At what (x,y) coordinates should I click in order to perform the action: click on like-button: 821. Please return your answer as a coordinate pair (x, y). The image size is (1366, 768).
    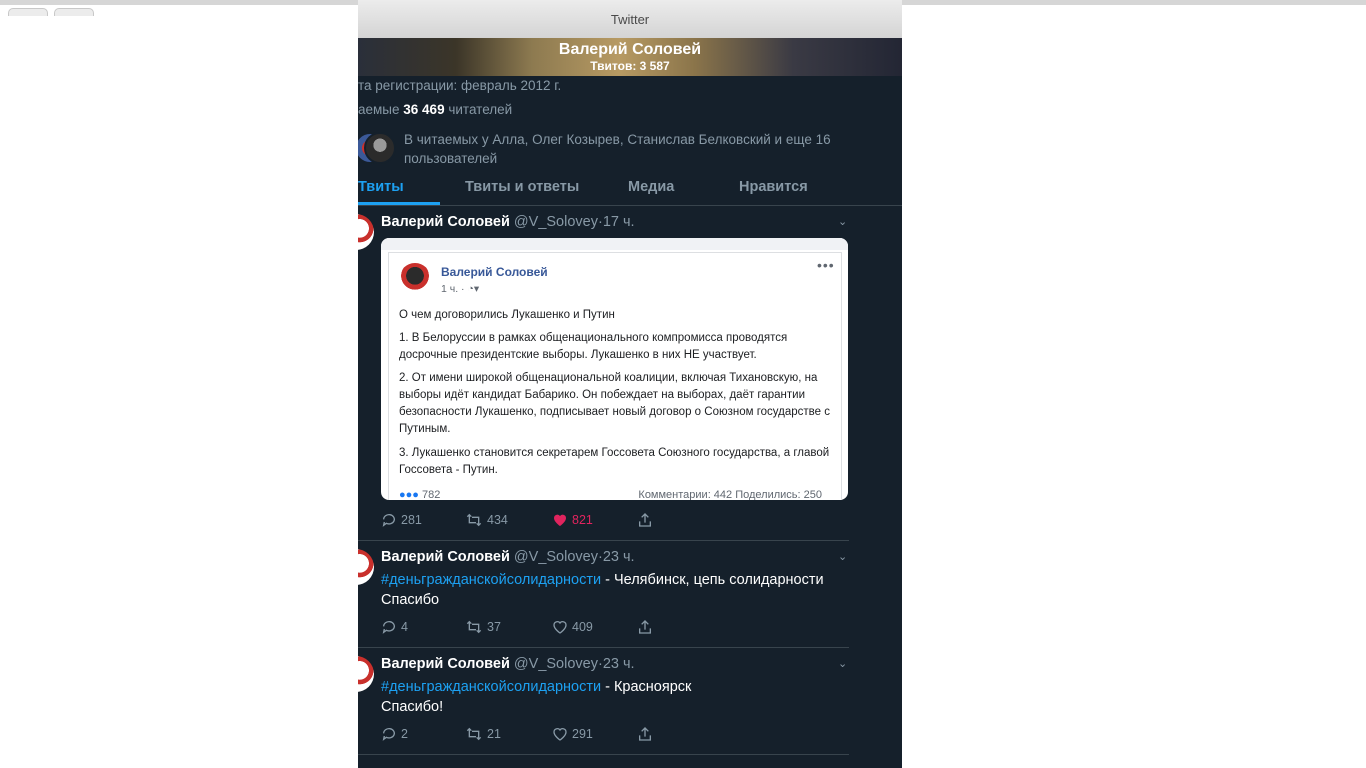
    Looking at the image, I should click on (572, 520).